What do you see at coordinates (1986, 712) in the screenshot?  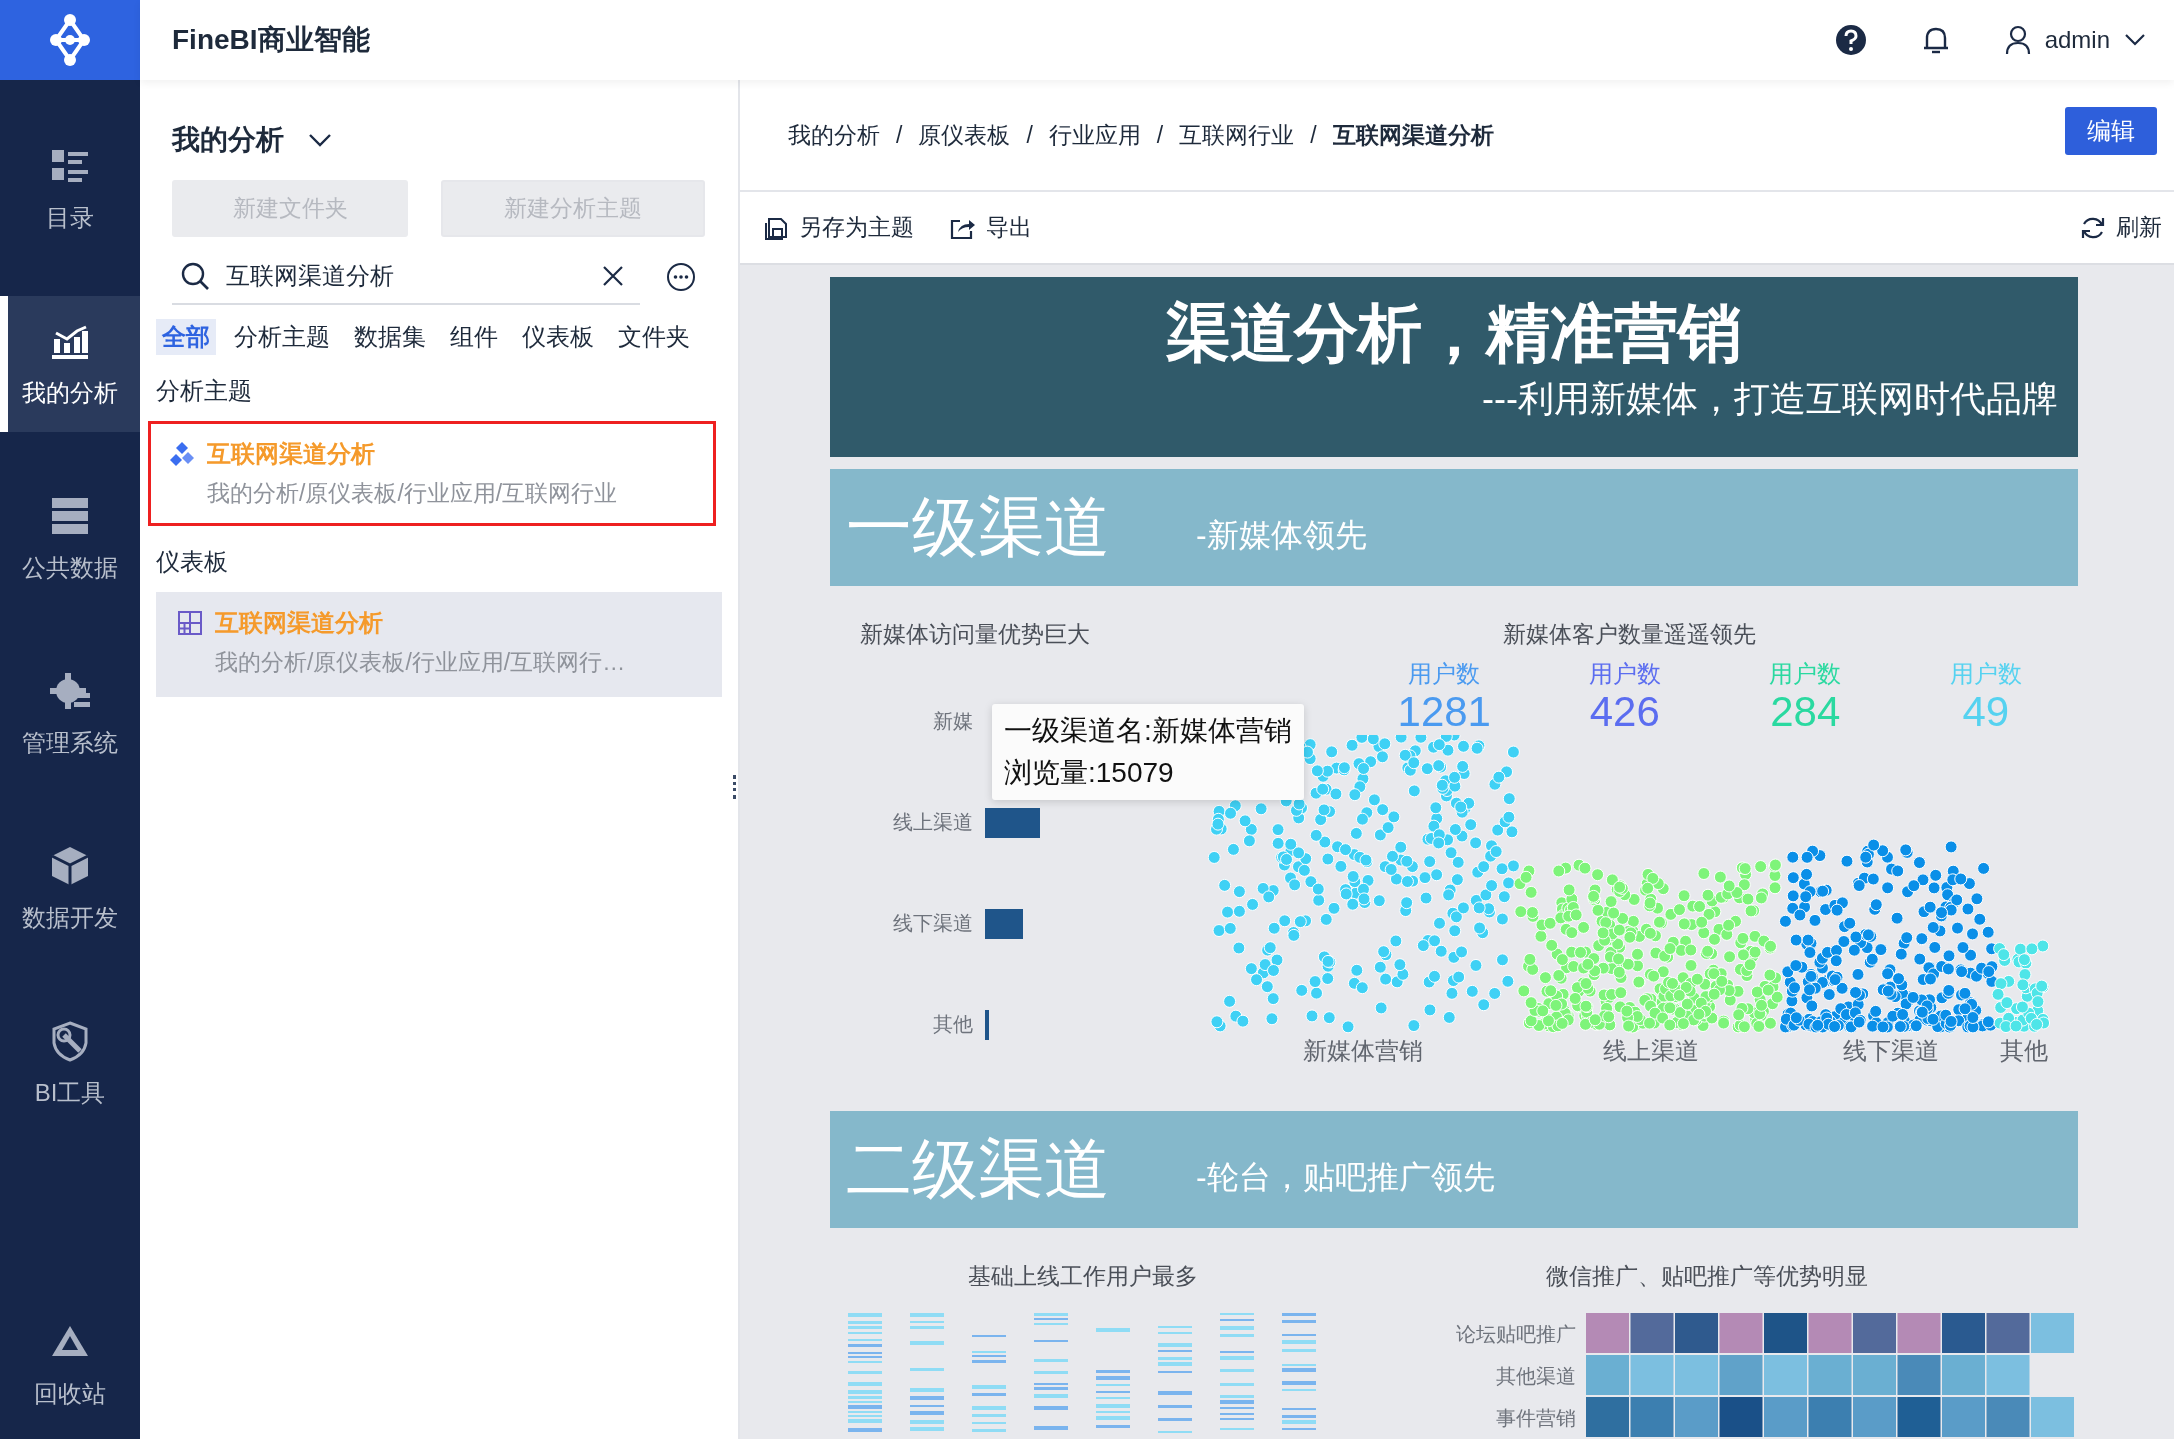 I see `stat-value: 49` at bounding box center [1986, 712].